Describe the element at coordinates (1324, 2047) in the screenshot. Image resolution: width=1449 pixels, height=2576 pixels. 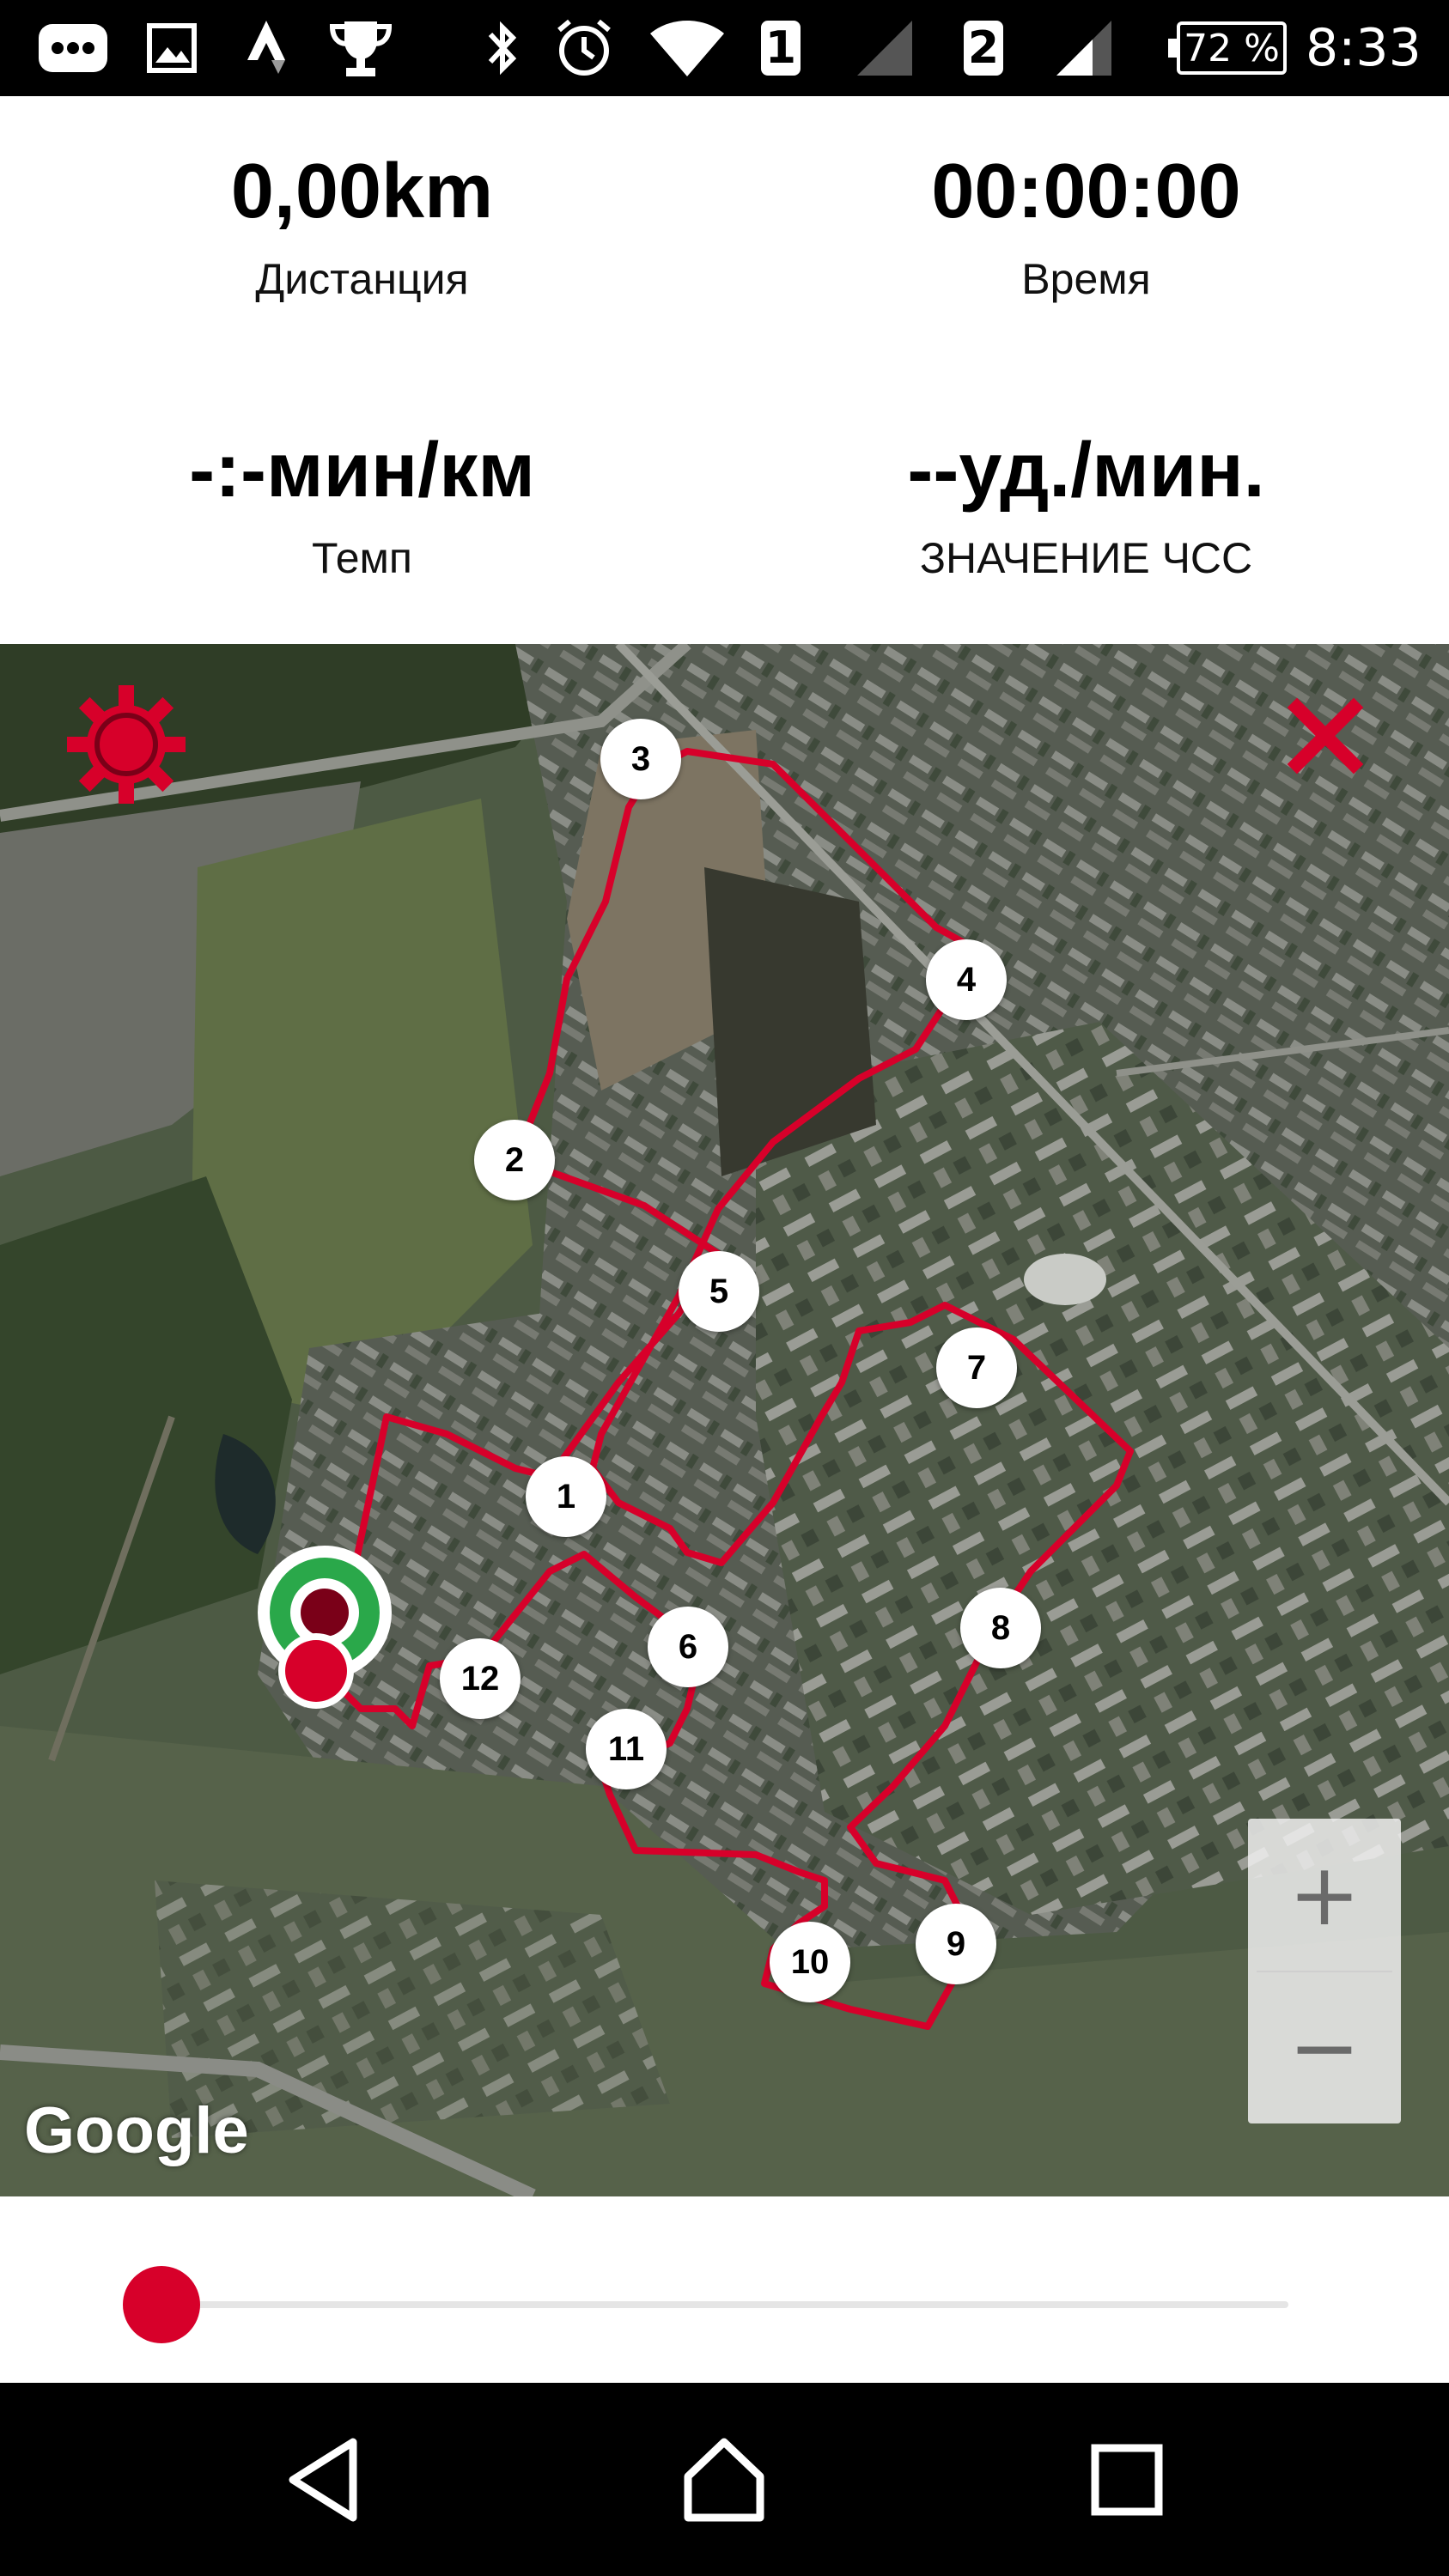
I see `zoom-out-button: −` at that location.